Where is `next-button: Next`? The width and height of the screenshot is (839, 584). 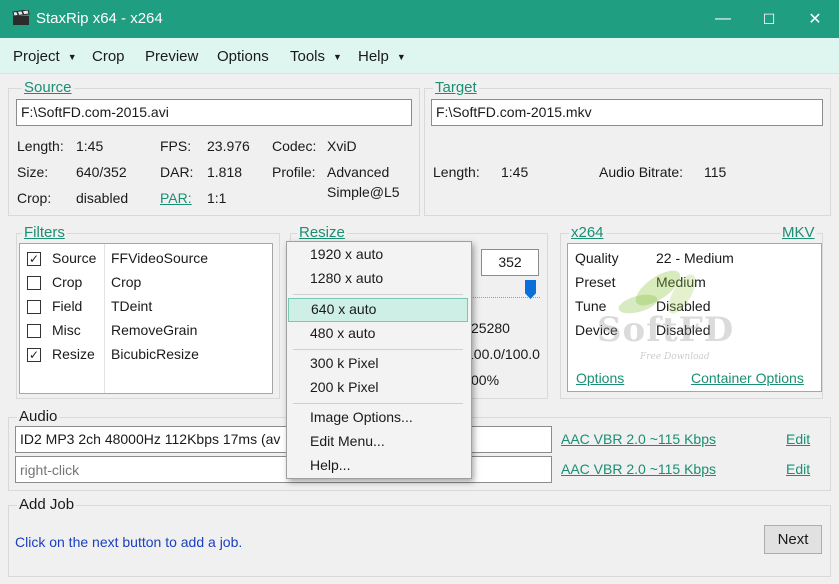
next-button: Next is located at coordinates (793, 539).